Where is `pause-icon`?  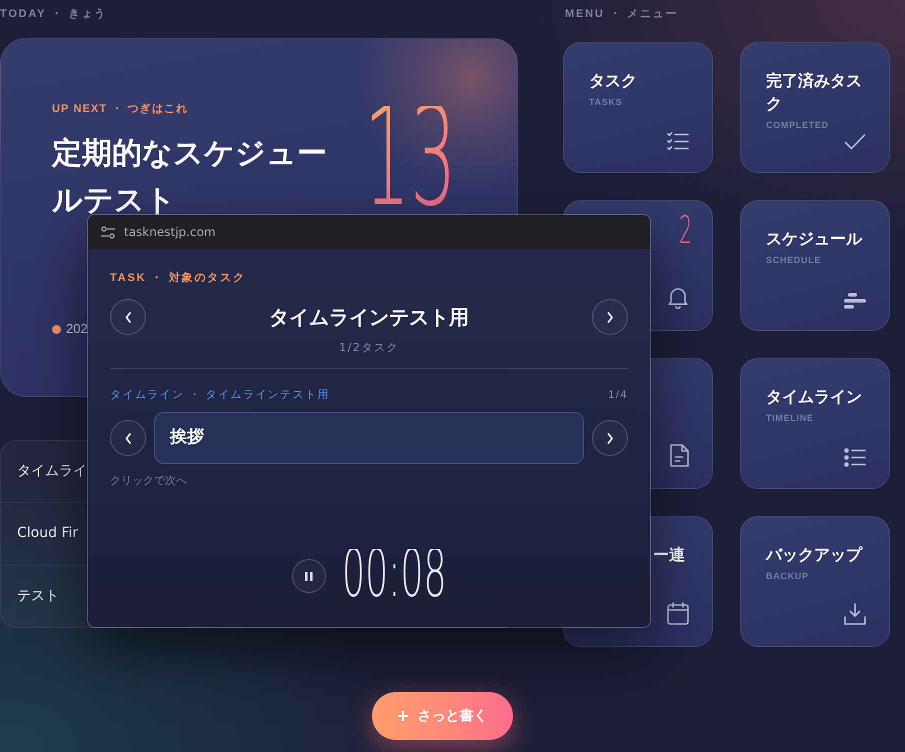
pause-icon is located at coordinates (308, 576).